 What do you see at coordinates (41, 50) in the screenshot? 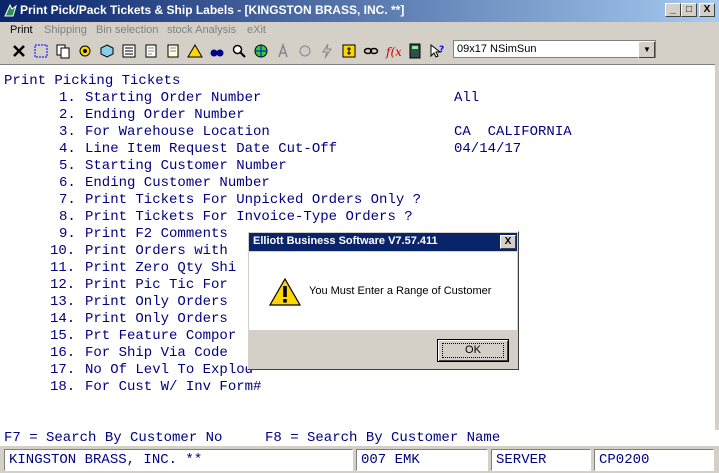
I see `dotted-select-icon` at bounding box center [41, 50].